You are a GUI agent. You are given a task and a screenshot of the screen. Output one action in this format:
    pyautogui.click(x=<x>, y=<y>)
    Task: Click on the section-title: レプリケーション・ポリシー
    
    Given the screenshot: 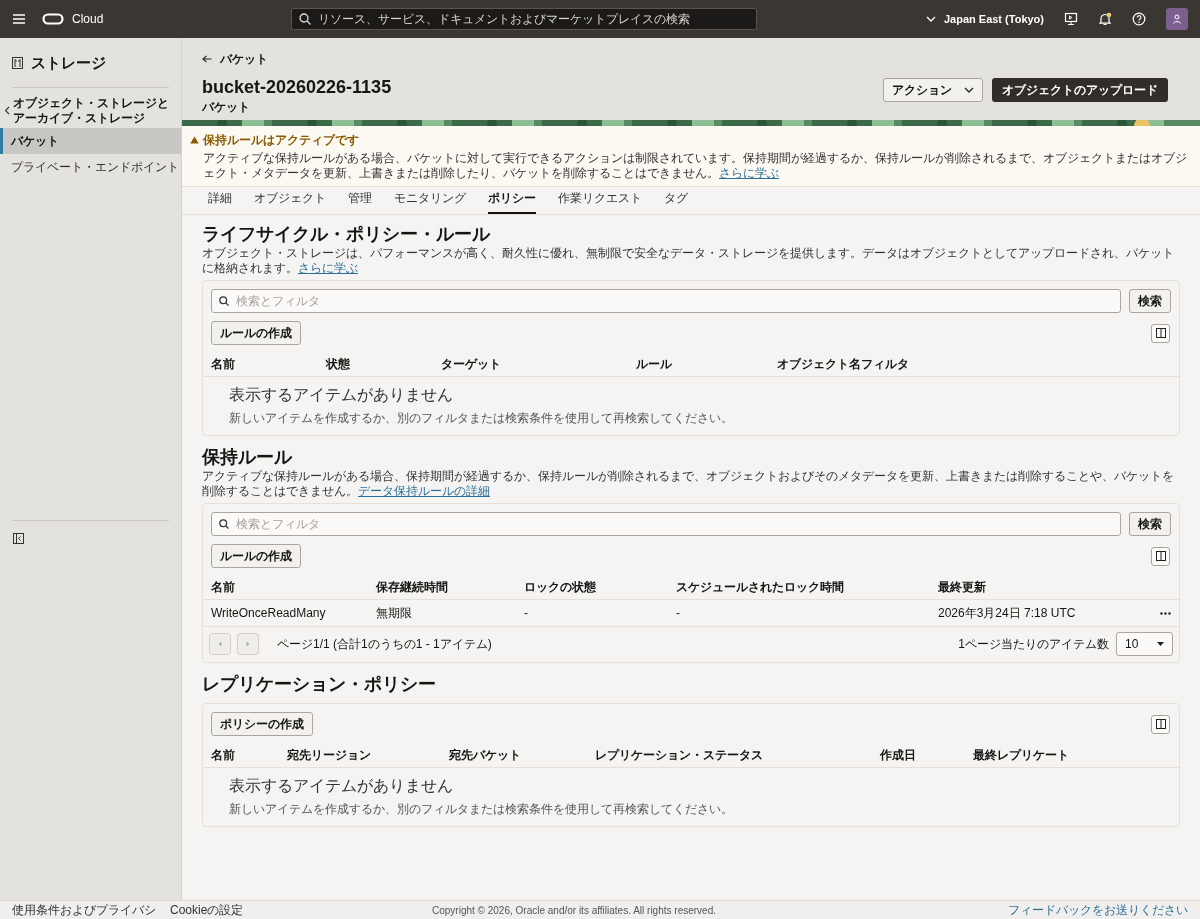 What is the action you would take?
    pyautogui.click(x=319, y=684)
    